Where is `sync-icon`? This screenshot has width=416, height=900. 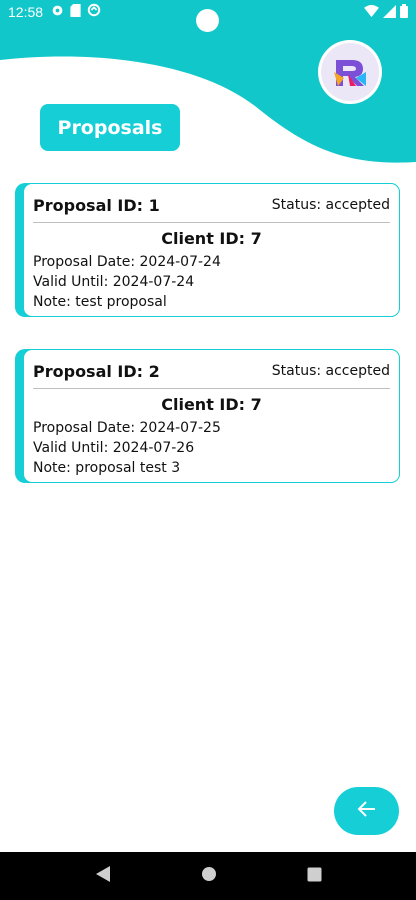
sync-icon is located at coordinates (94, 12).